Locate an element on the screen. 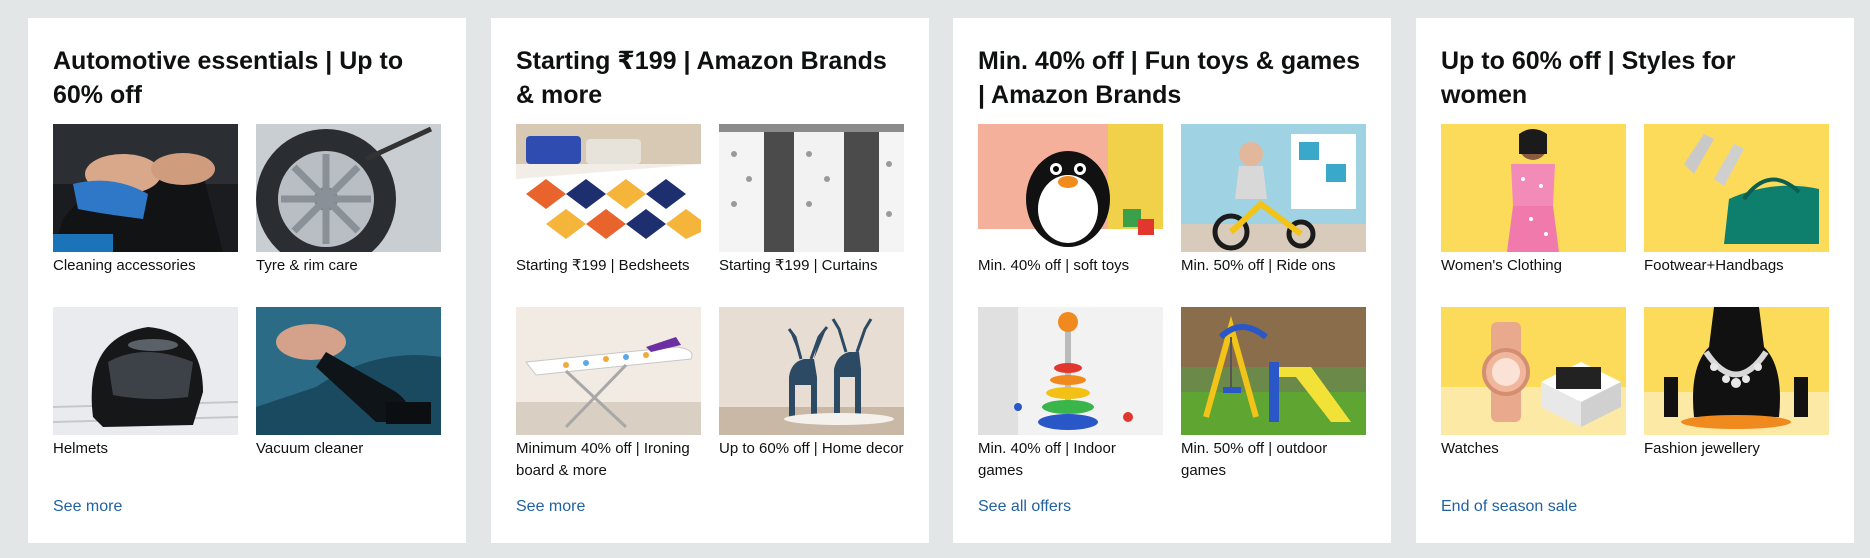  tile-label: Women's Clothing is located at coordinates (1501, 265).